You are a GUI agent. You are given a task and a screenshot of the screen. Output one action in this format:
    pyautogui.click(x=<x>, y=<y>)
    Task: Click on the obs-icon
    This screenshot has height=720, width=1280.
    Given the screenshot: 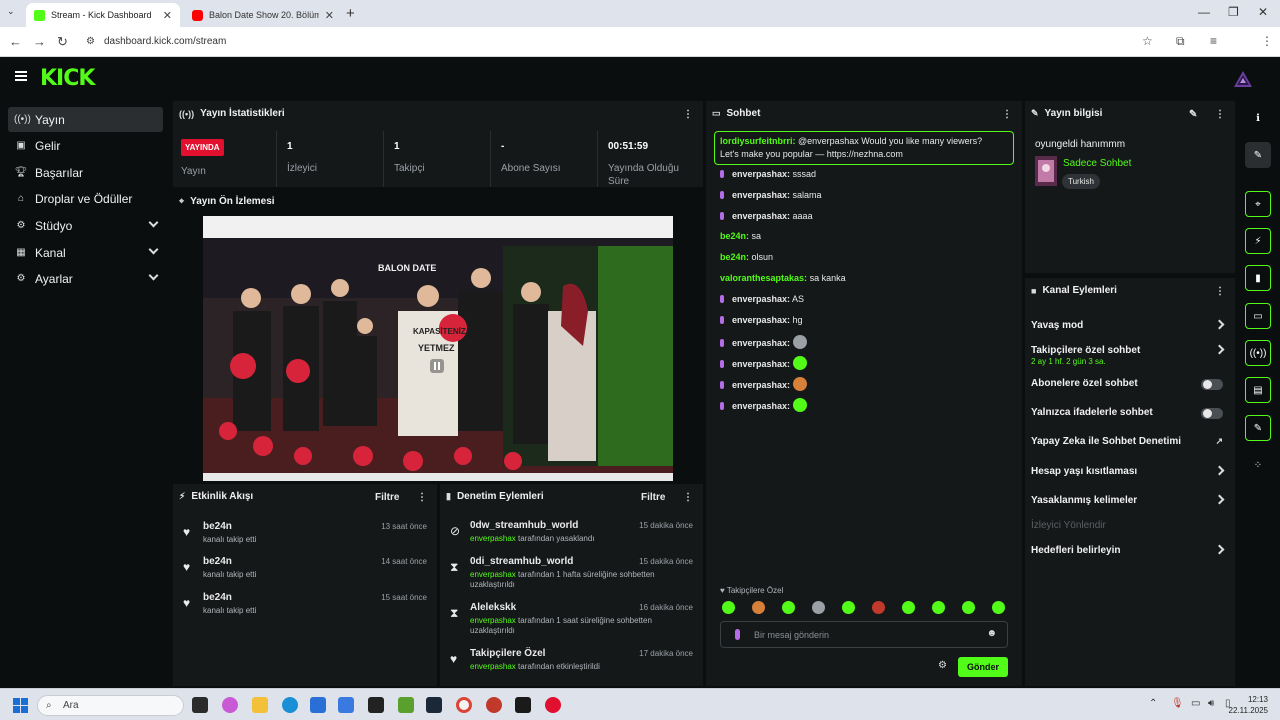 What is the action you would take?
    pyautogui.click(x=494, y=705)
    